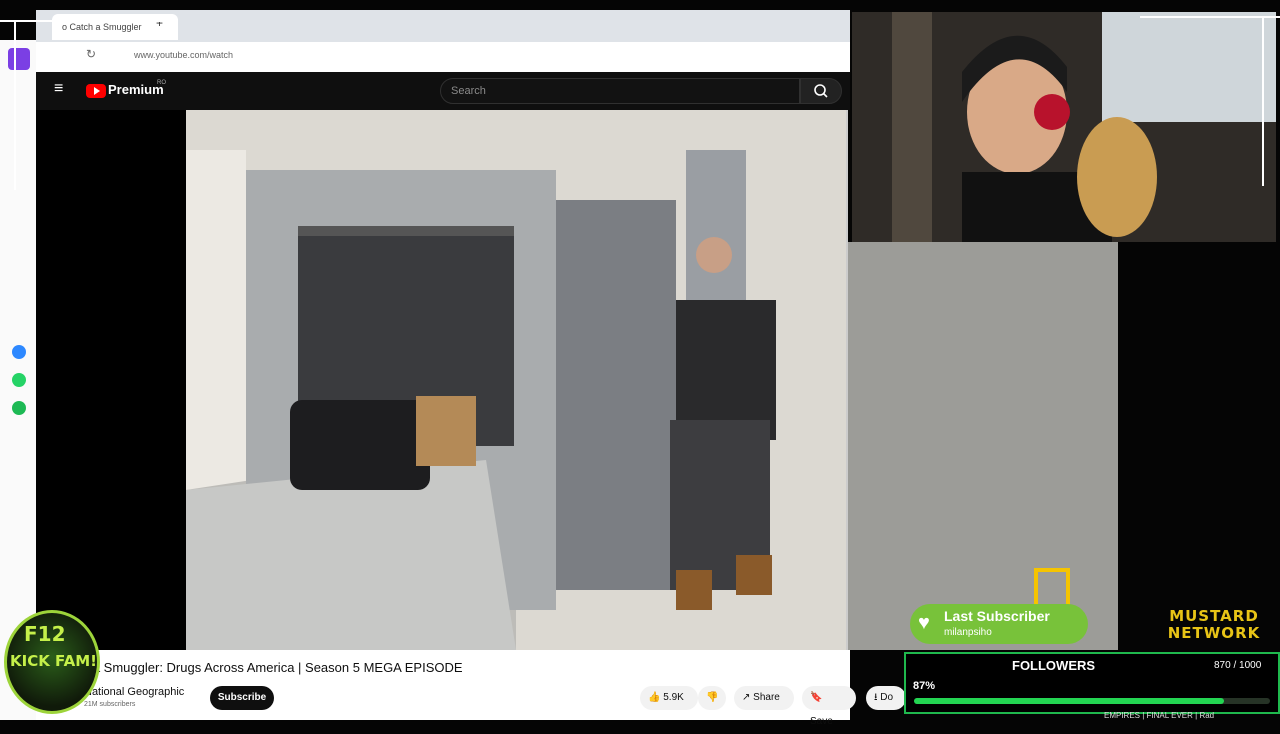 The width and height of the screenshot is (1280, 734). What do you see at coordinates (620, 91) in the screenshot?
I see `search-input: Search` at bounding box center [620, 91].